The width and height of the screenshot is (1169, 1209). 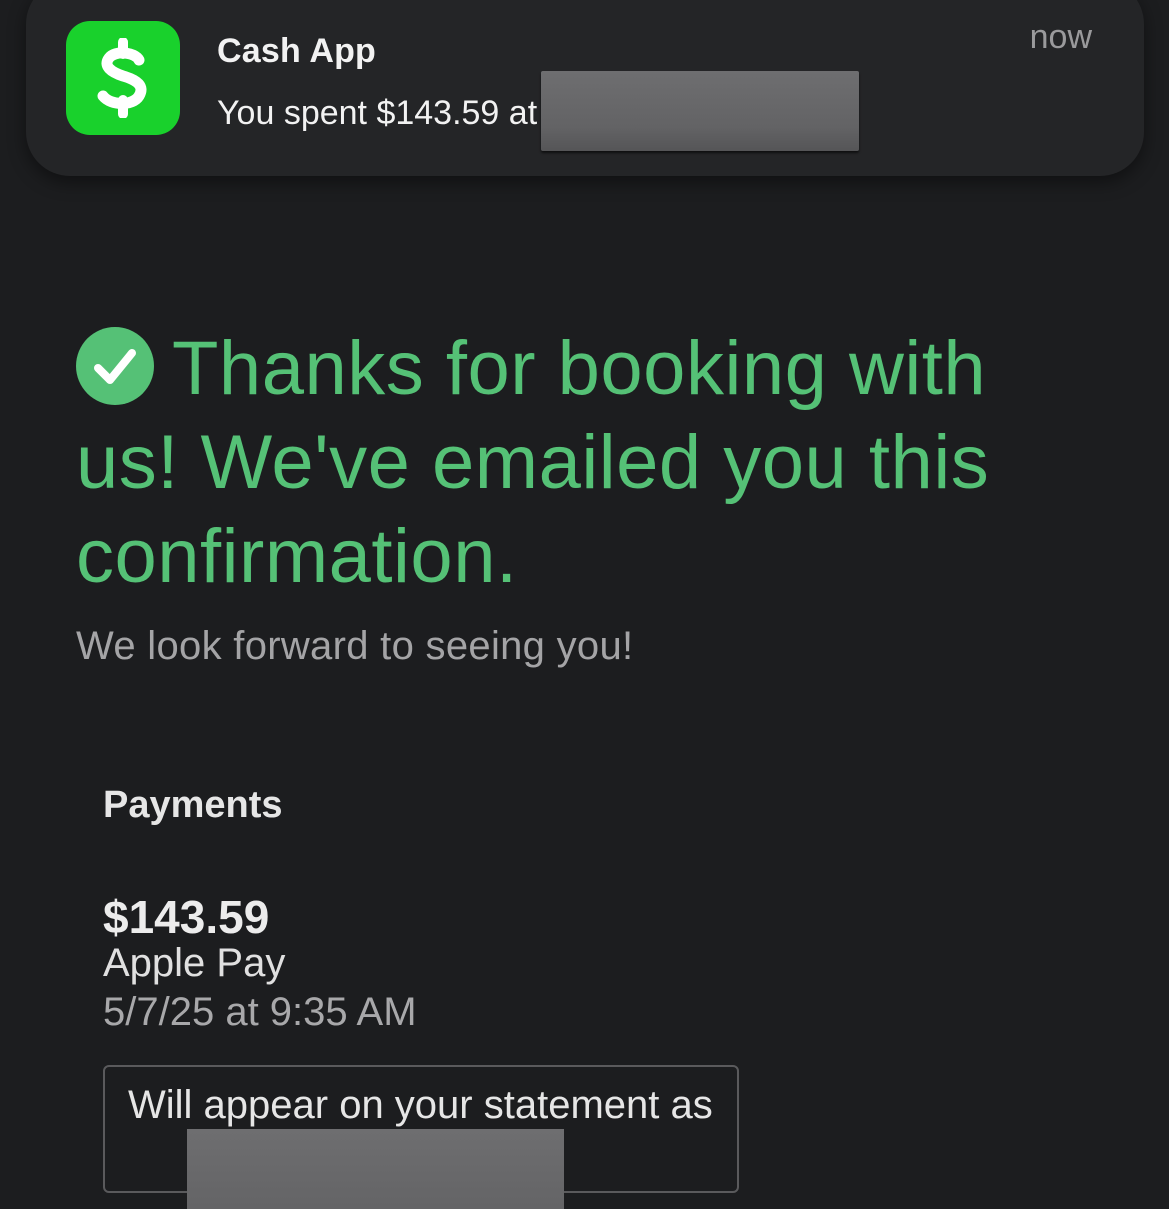 I want to click on payment-method: Apple Pay, so click(x=194, y=963).